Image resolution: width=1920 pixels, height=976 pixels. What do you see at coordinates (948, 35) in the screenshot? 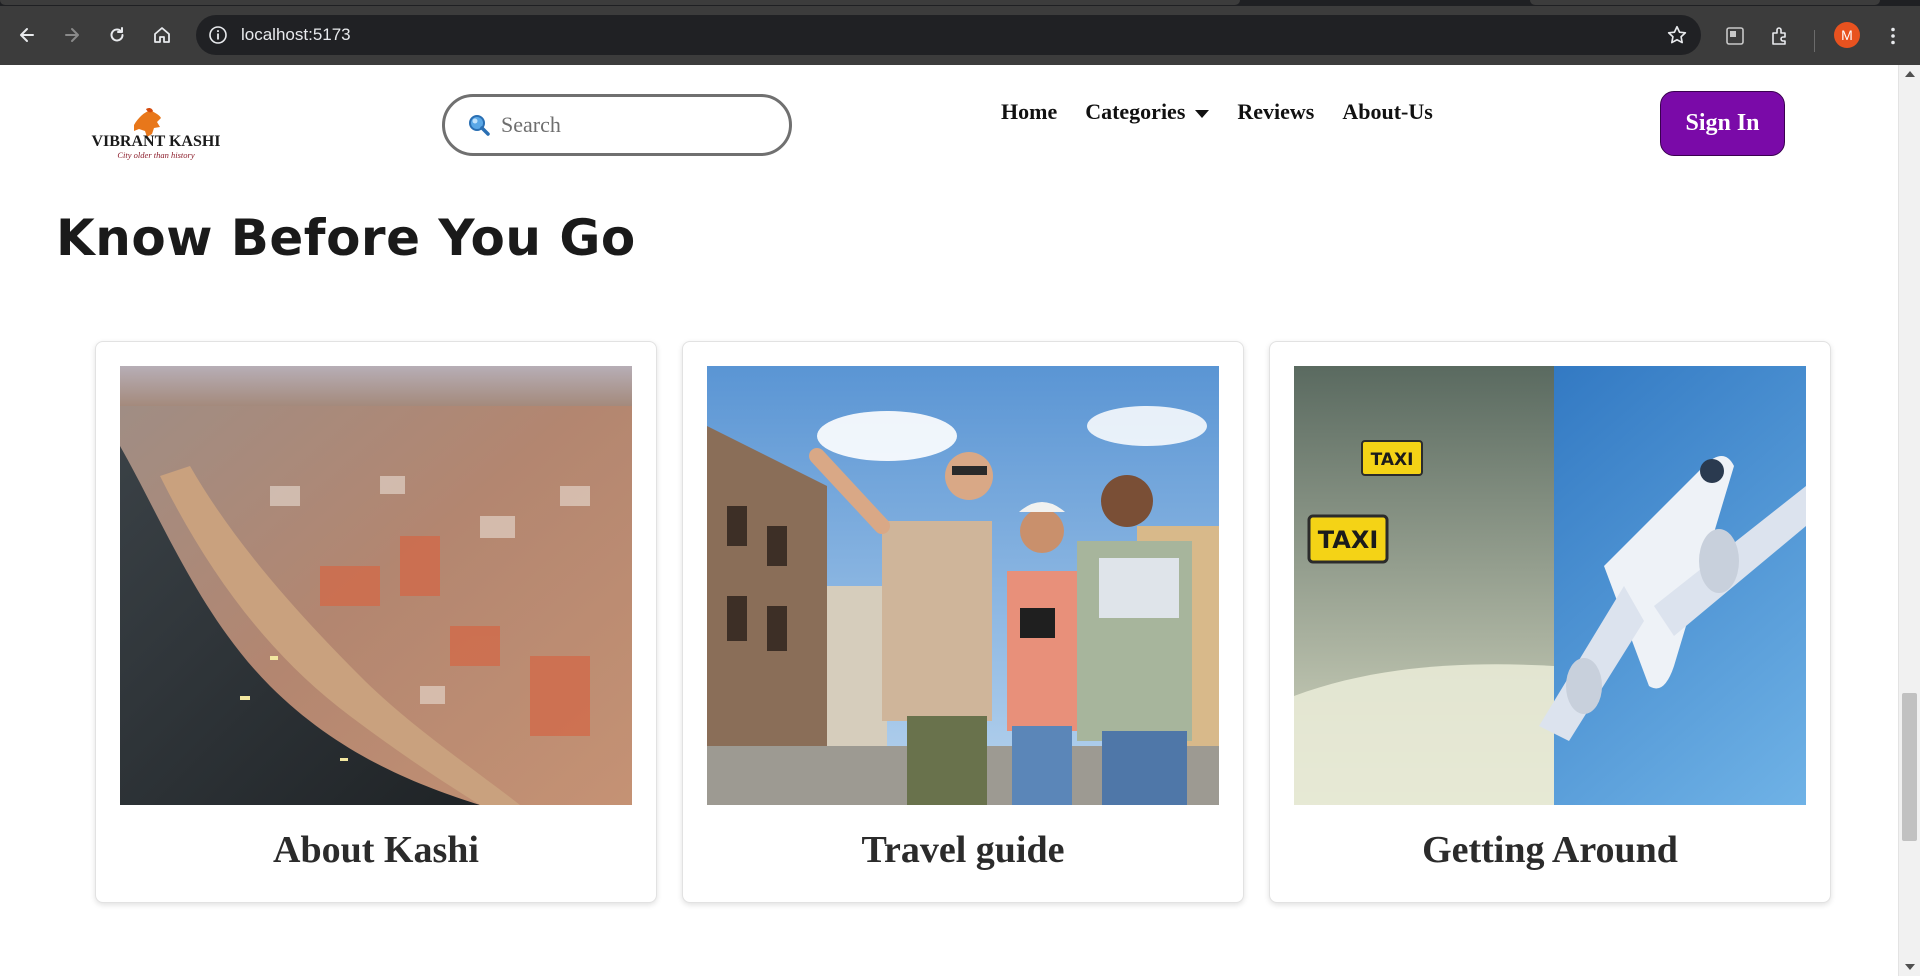
I see `address-bar: localhost:5173` at bounding box center [948, 35].